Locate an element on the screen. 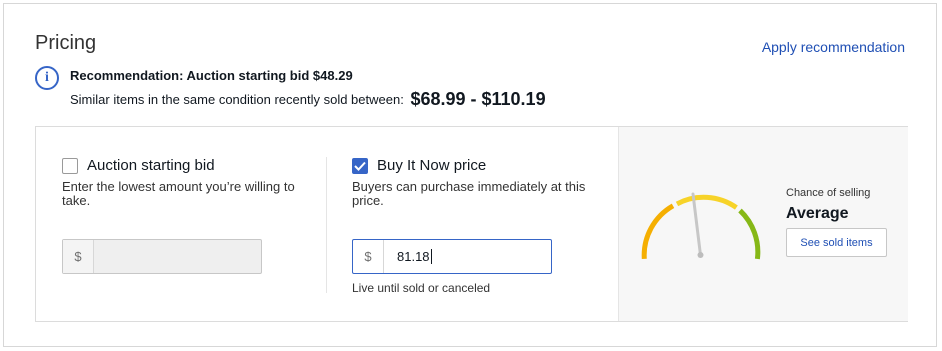  gauge-segment-low is located at coordinates (658, 231).